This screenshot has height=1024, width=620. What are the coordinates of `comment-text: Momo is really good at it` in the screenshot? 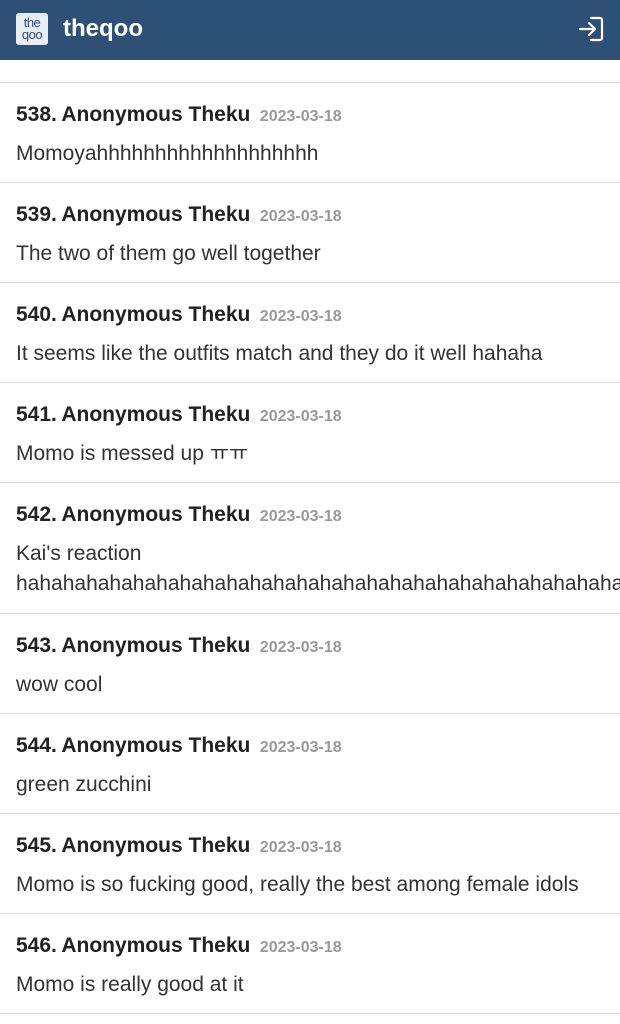 It's located at (130, 984).